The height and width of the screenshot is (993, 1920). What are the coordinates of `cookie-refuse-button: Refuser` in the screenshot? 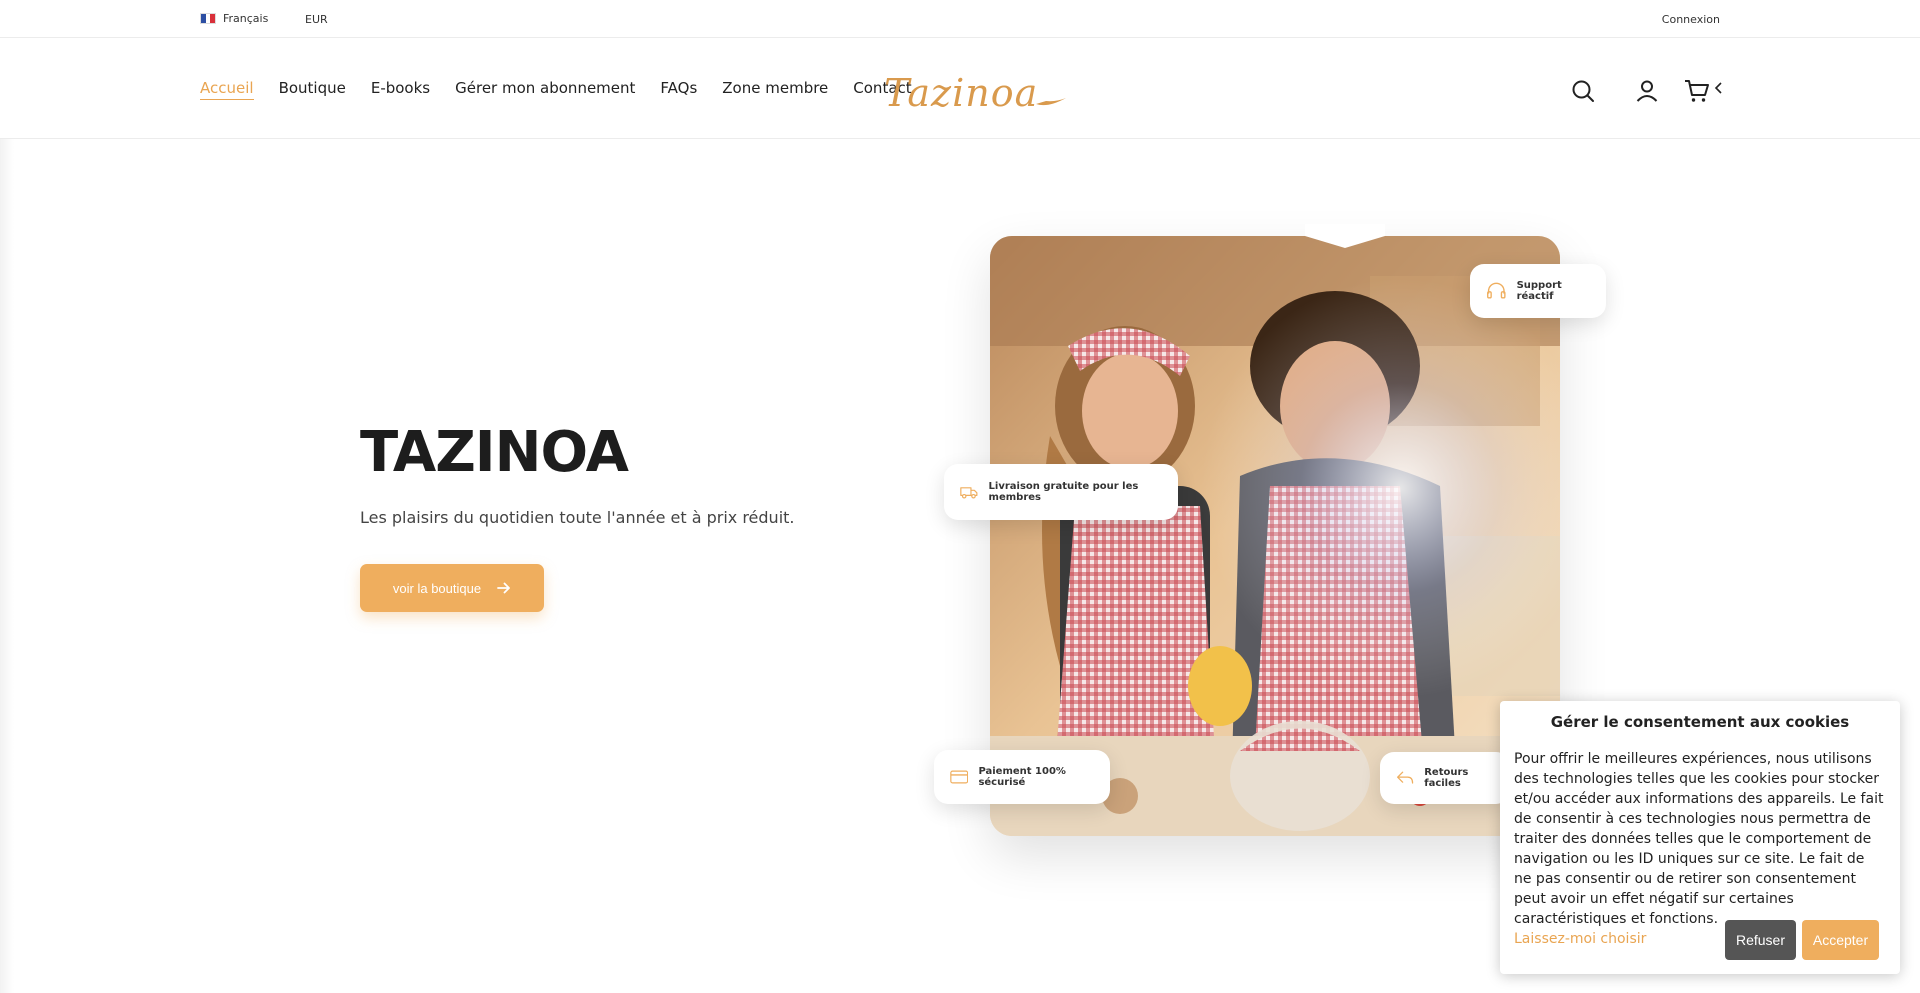 It's located at (1760, 940).